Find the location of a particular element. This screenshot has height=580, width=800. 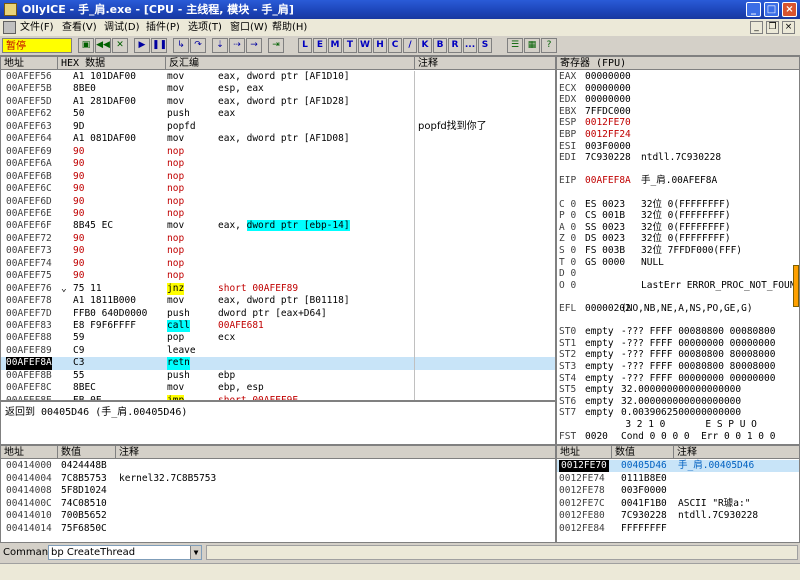

register-line: ST4 empty -??? FFFF 00000000 00000000 is located at coordinates (667, 379).